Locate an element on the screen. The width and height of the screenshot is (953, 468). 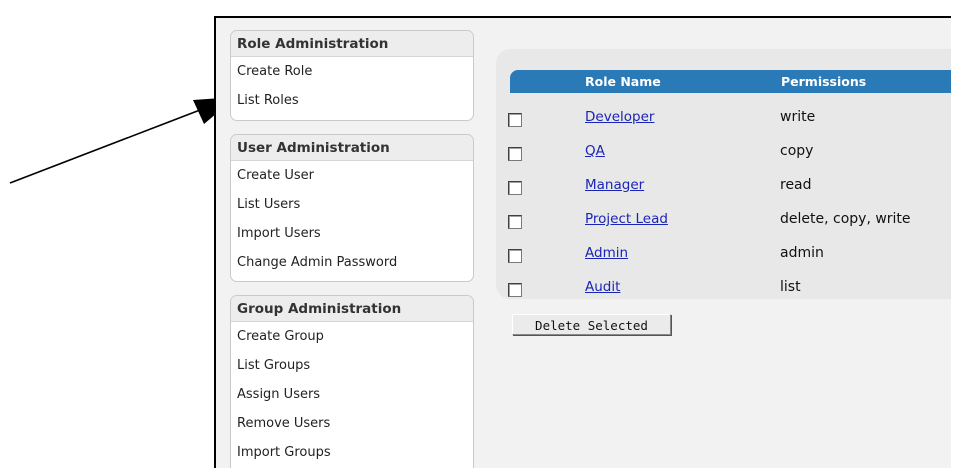
role-link-qa: QA is located at coordinates (595, 151).